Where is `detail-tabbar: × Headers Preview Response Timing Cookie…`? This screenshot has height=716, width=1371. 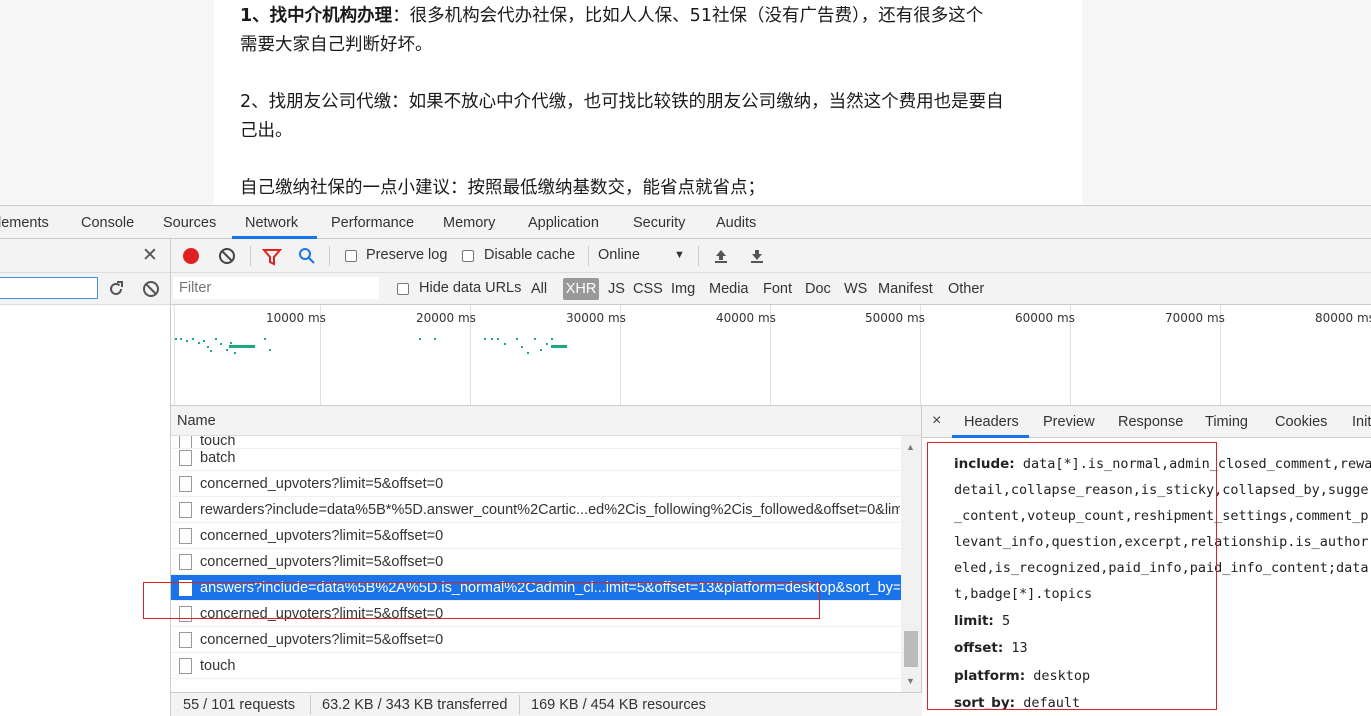 detail-tabbar: × Headers Preview Response Timing Cookie… is located at coordinates (1146, 422).